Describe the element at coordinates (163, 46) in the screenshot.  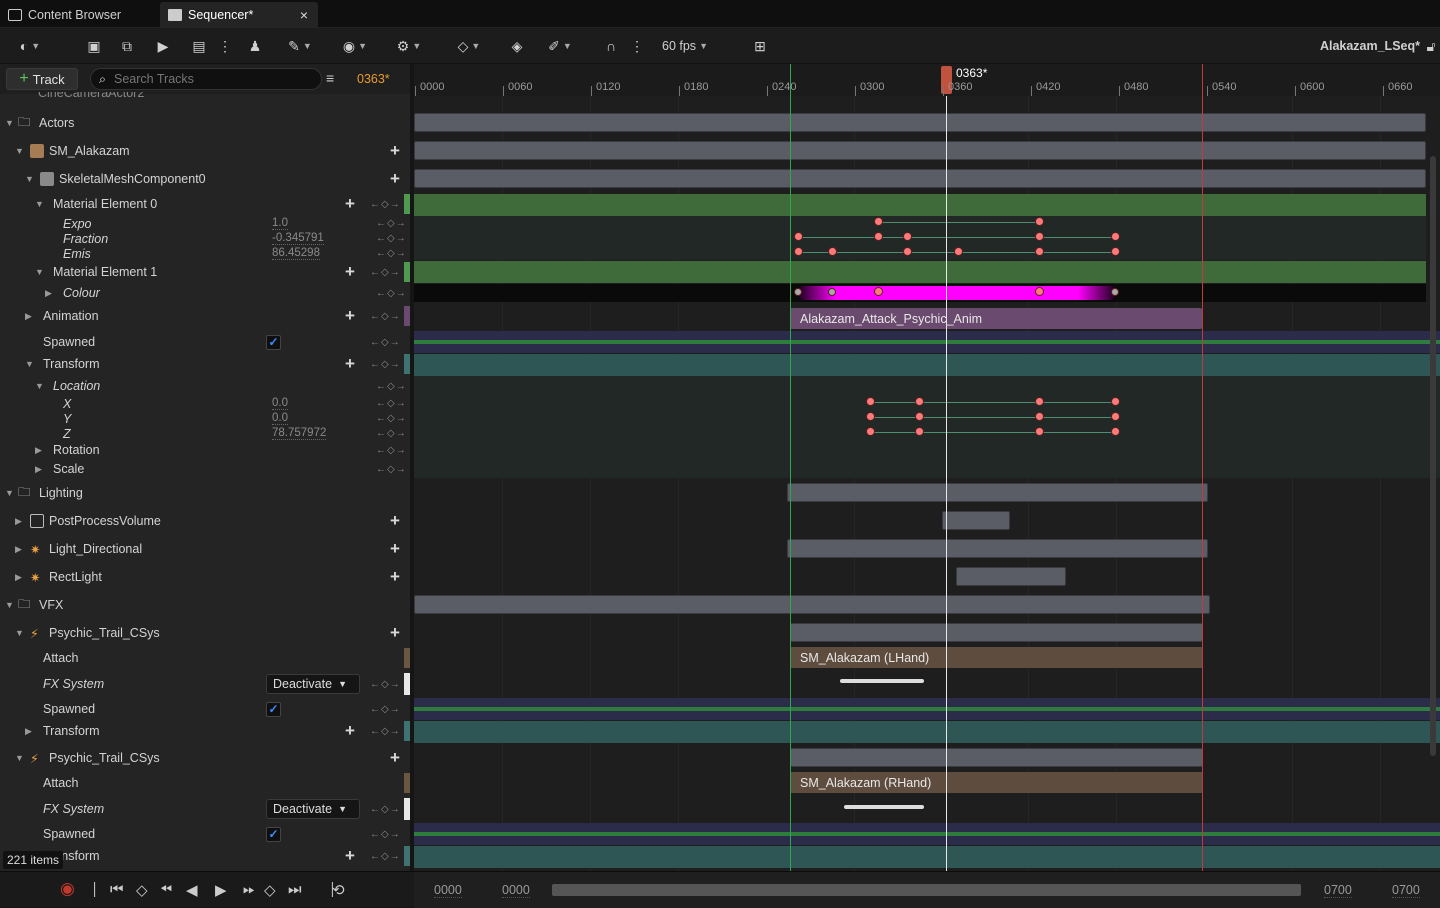
I see `camera-button: ▶` at that location.